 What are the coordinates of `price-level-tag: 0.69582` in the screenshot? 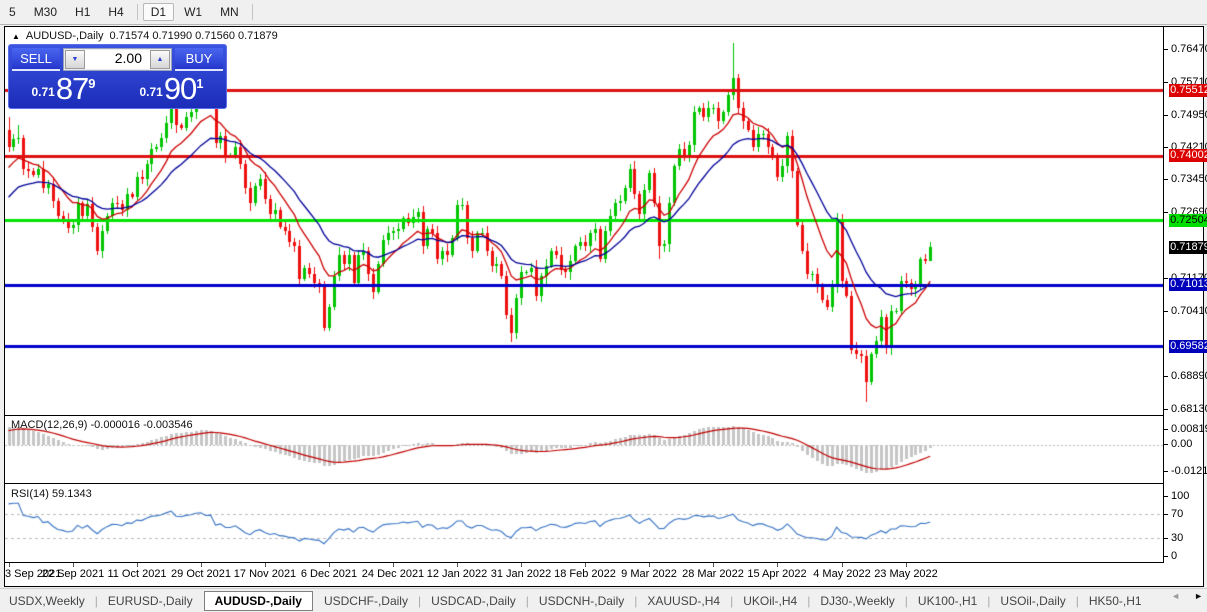 It's located at (1188, 346).